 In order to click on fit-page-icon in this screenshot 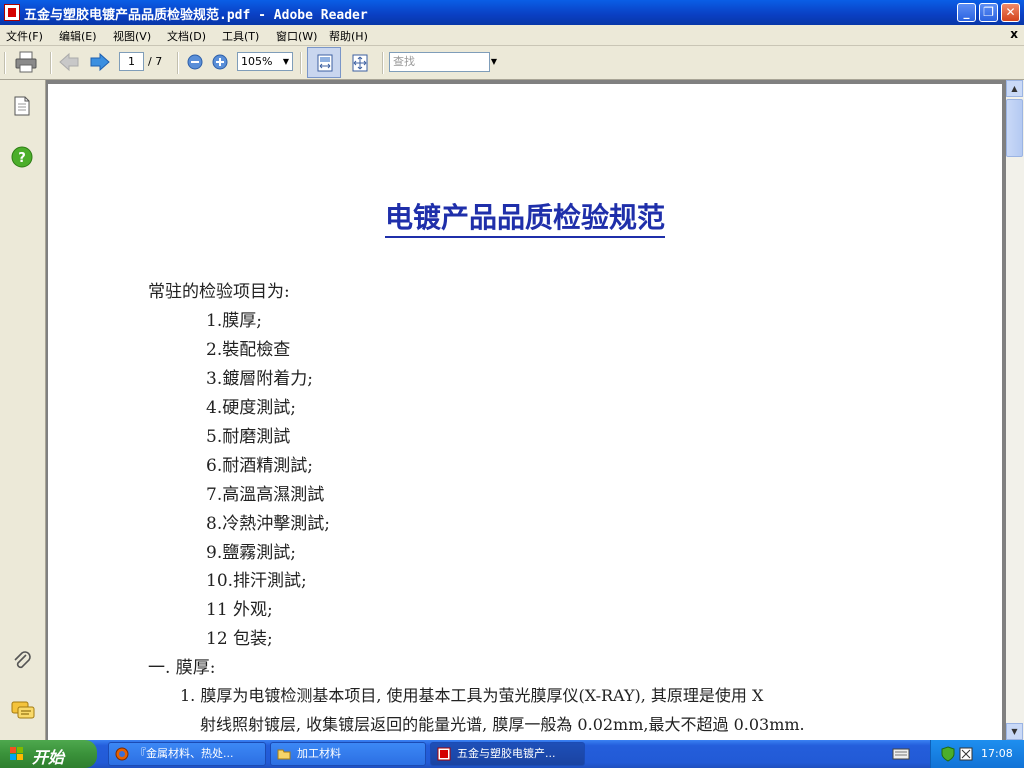, I will do `click(360, 63)`.